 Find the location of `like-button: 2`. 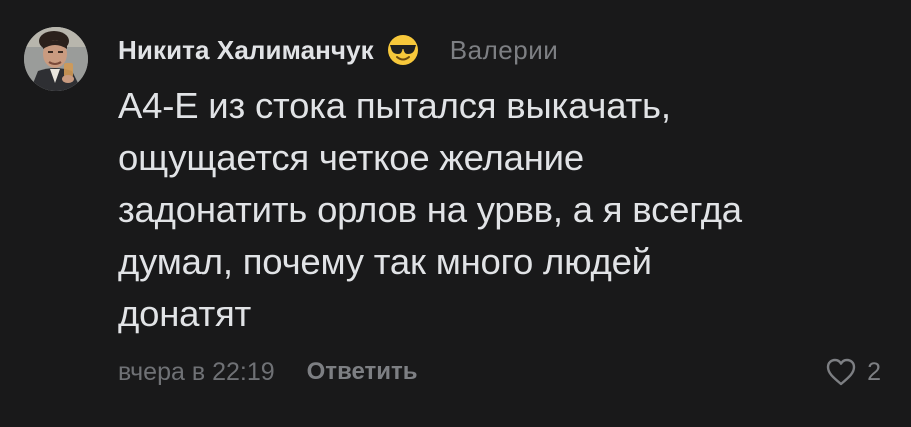

like-button: 2 is located at coordinates (853, 372).